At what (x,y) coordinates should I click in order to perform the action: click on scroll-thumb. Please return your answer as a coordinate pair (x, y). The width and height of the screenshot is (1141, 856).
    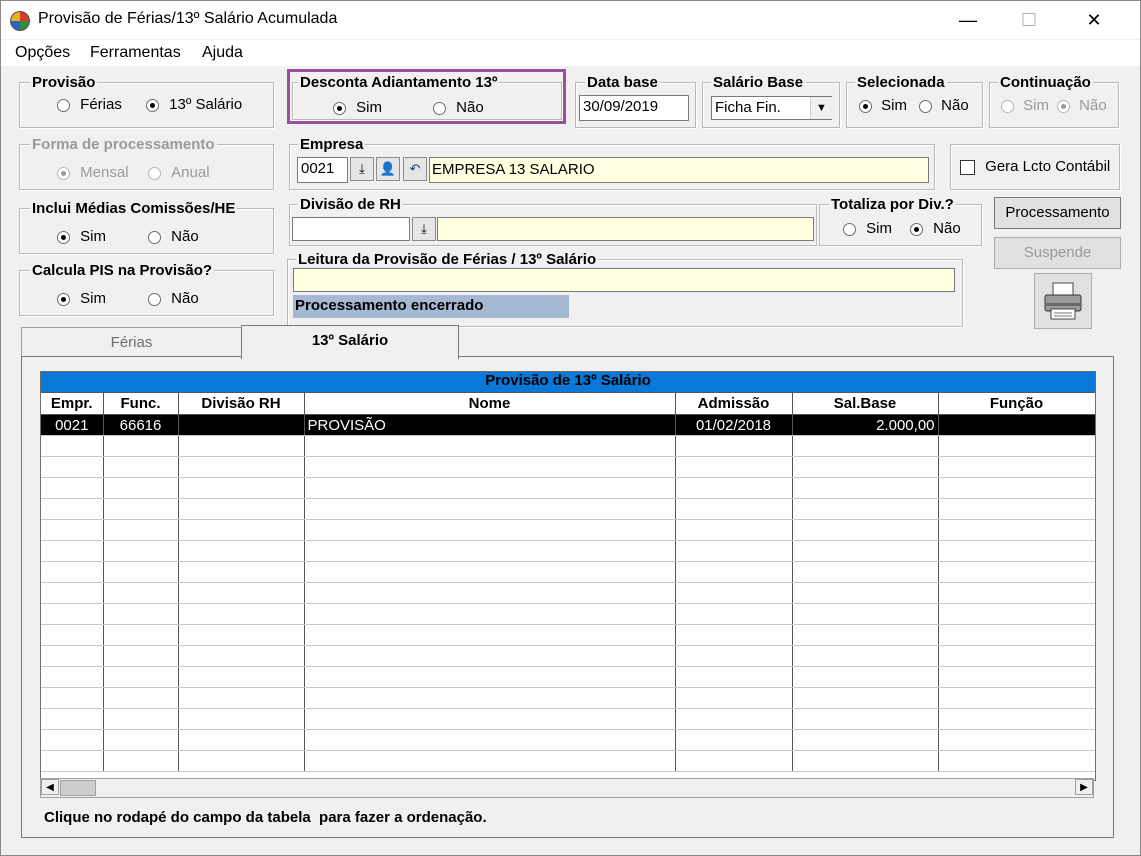
    Looking at the image, I should click on (78, 788).